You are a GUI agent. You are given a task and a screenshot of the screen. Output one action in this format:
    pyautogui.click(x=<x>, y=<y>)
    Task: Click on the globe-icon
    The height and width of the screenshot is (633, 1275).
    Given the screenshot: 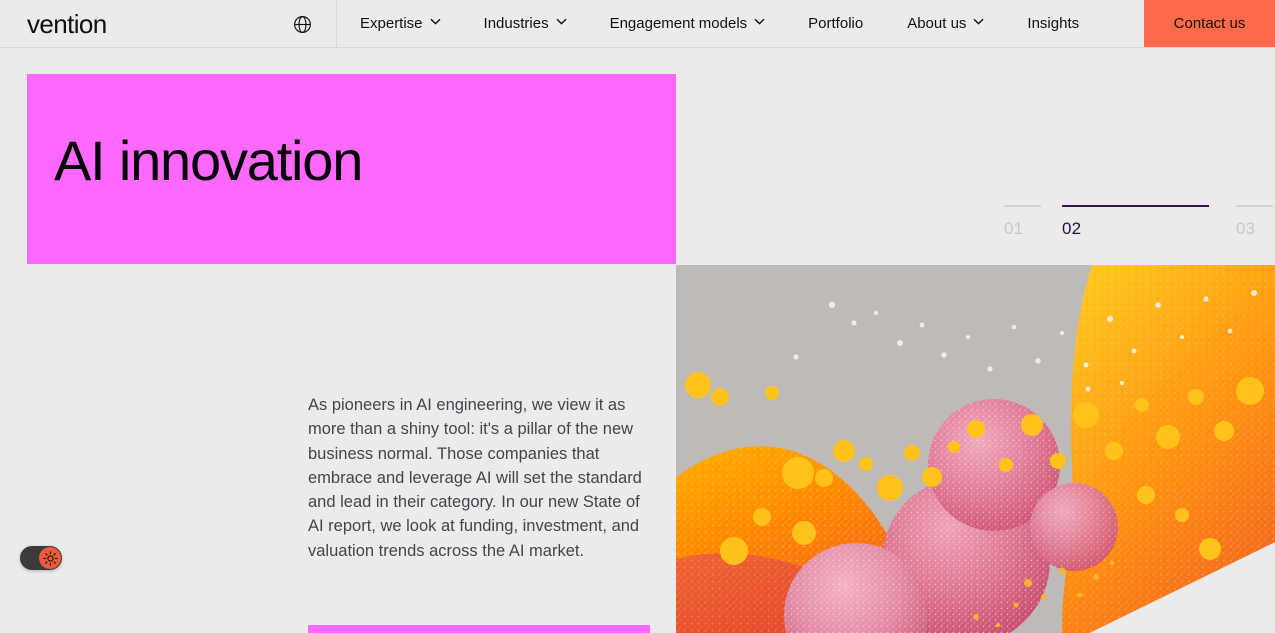 What is the action you would take?
    pyautogui.click(x=302, y=24)
    